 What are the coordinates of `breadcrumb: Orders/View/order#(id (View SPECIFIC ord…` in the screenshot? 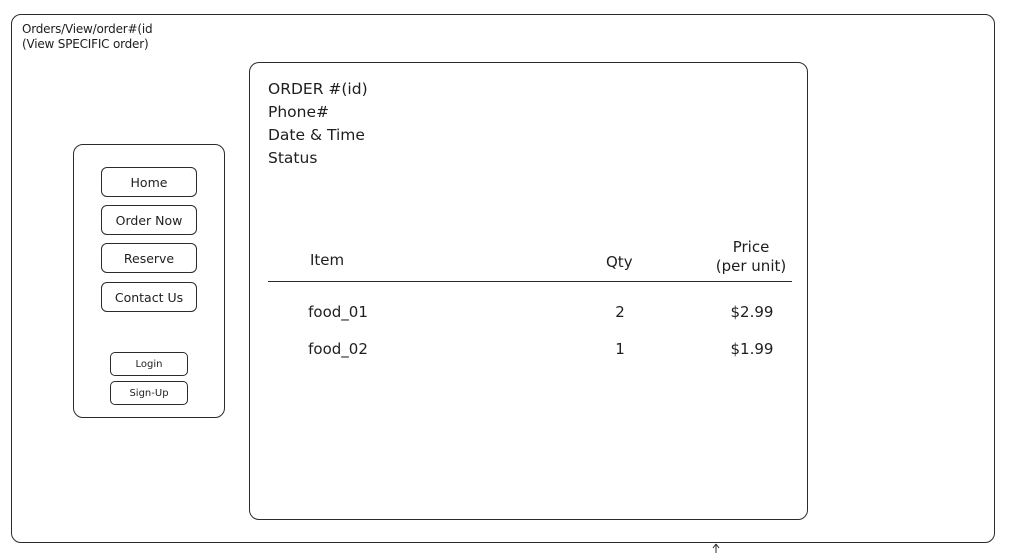 It's located at (87, 37).